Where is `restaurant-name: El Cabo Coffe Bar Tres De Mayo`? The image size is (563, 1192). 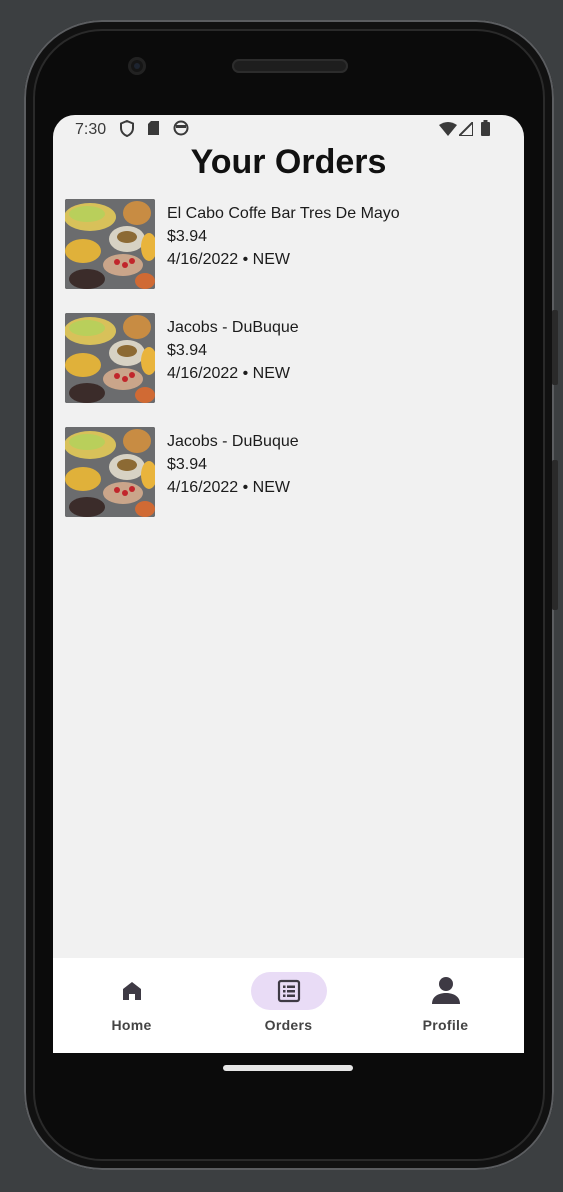 restaurant-name: El Cabo Coffe Bar Tres De Mayo is located at coordinates (283, 213).